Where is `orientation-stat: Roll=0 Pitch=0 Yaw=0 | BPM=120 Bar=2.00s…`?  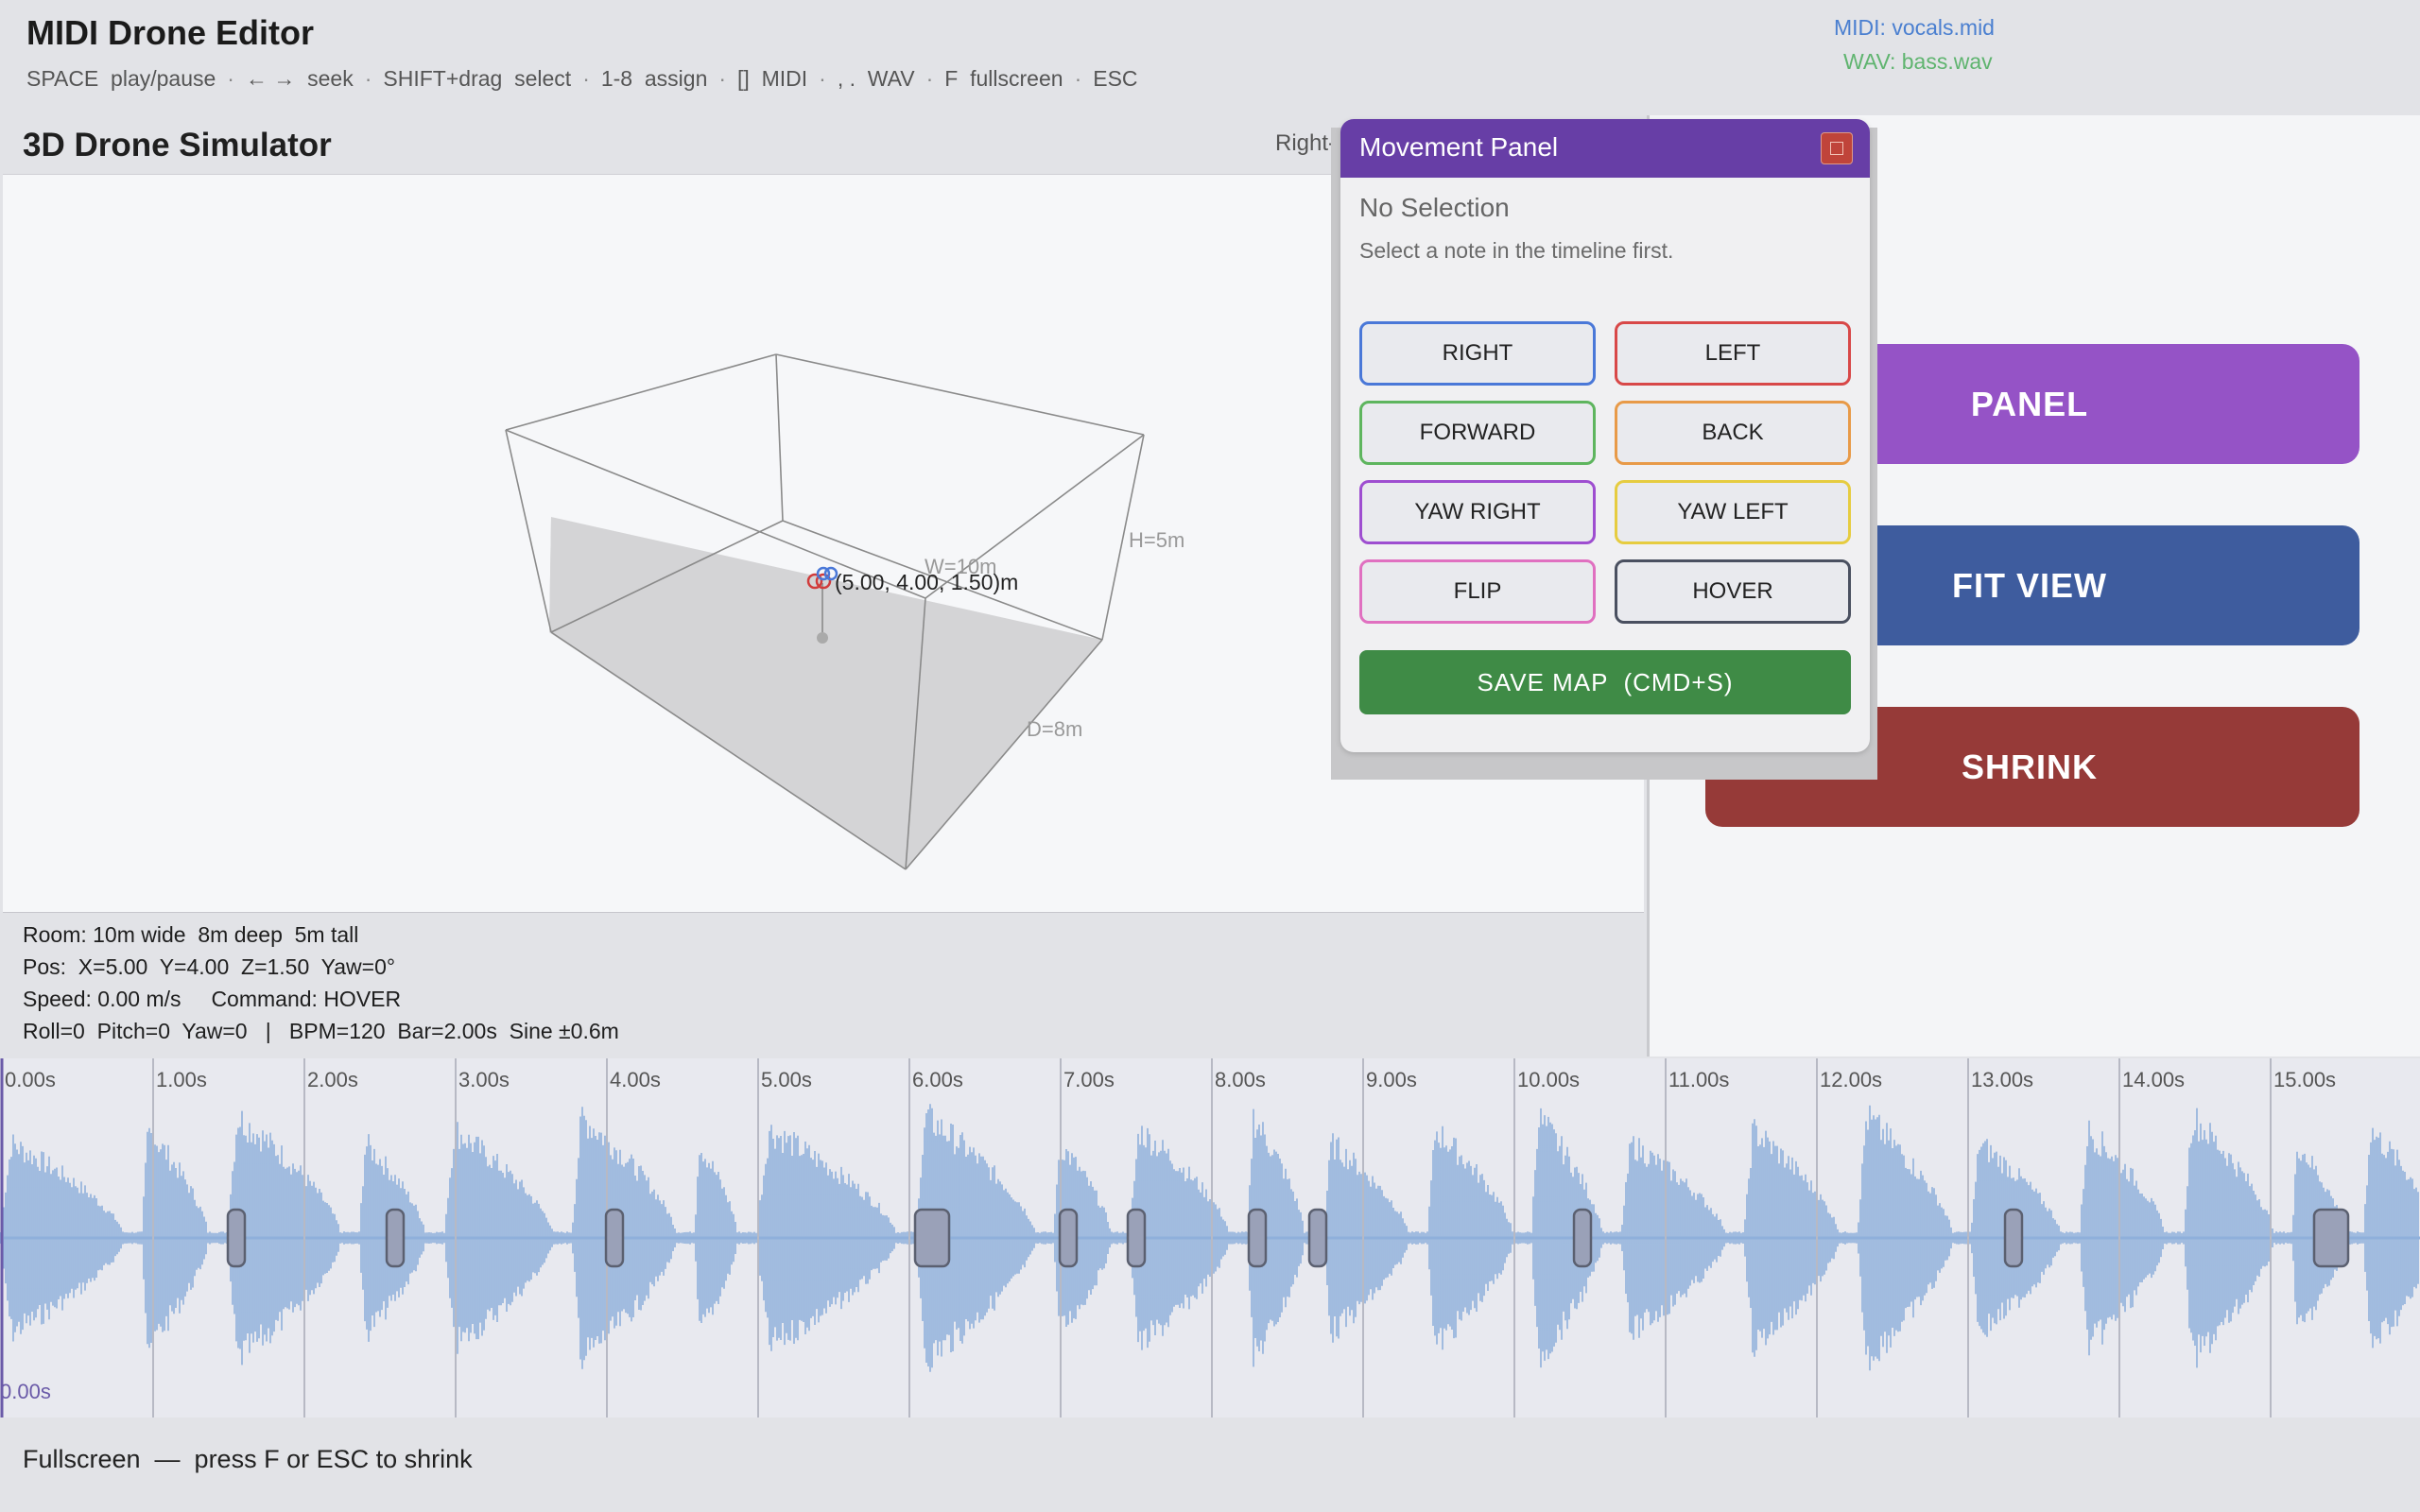 orientation-stat: Roll=0 Pitch=0 Yaw=0 | BPM=120 Bar=2.00s… is located at coordinates (321, 1031).